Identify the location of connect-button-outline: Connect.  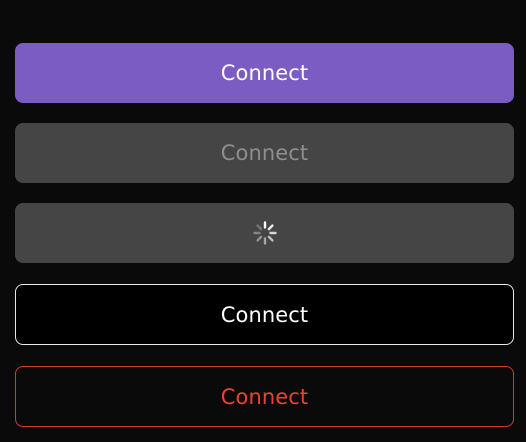
(264, 314).